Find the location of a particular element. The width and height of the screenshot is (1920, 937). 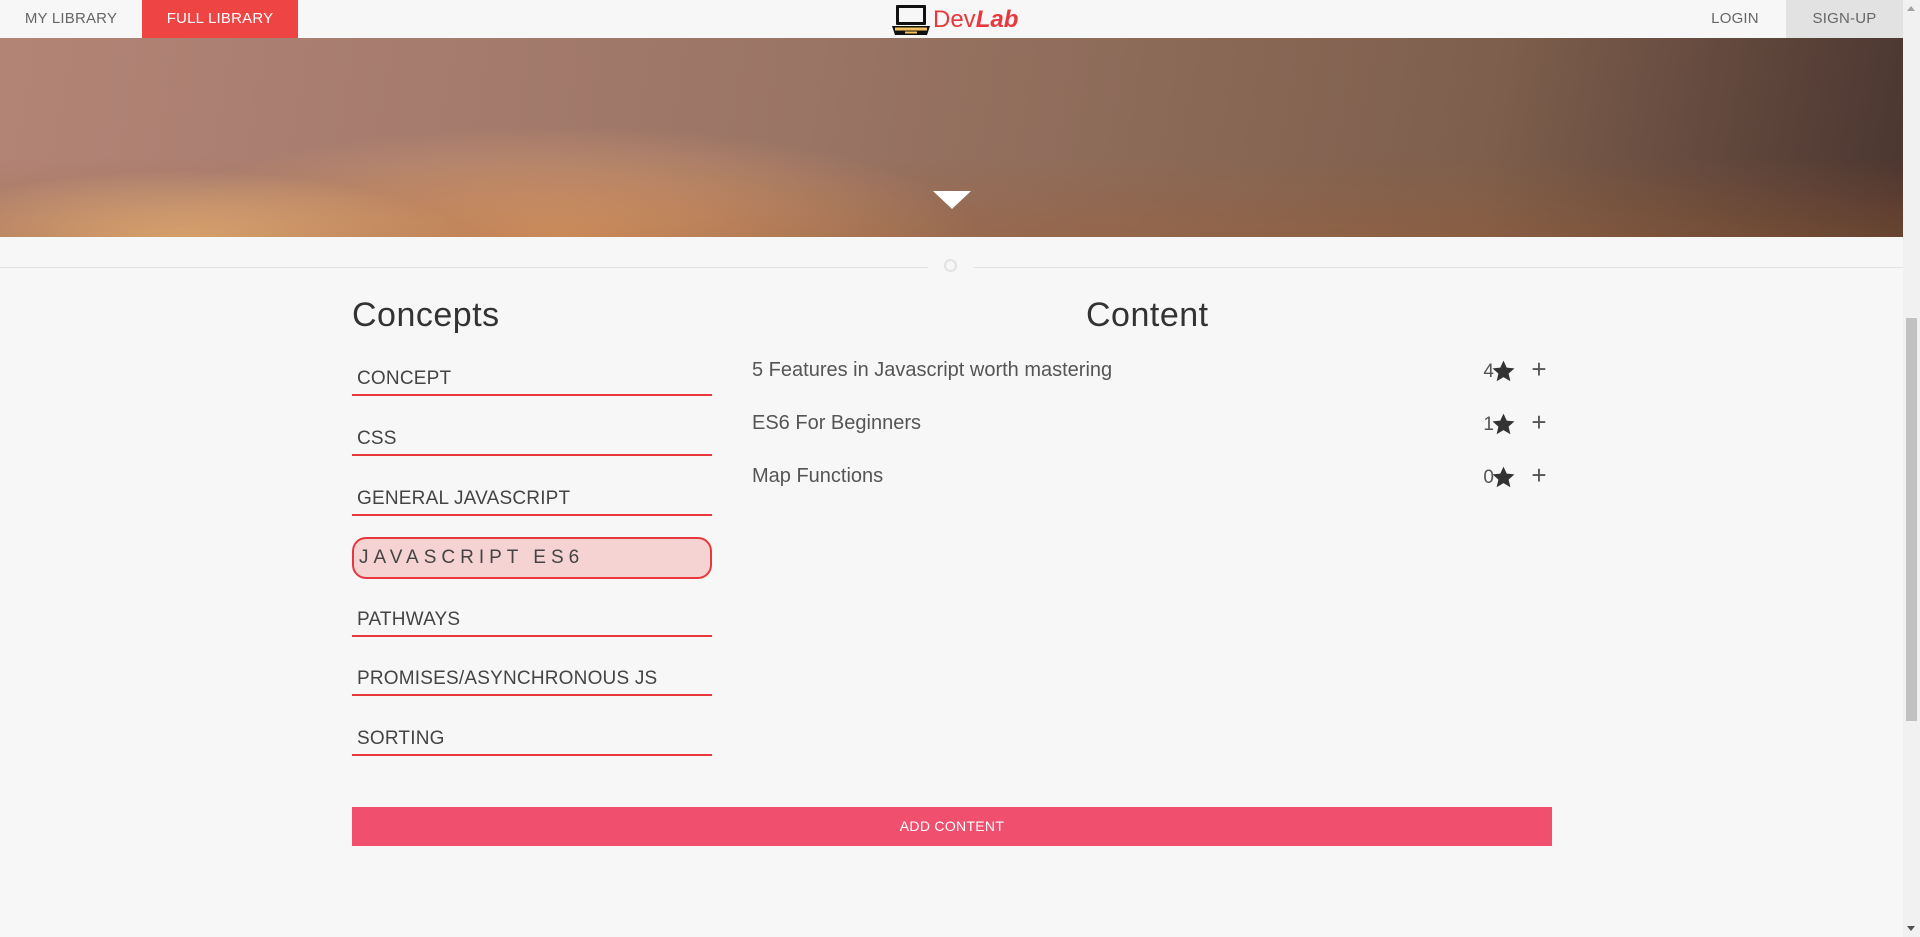

laptop-icon is located at coordinates (911, 20).